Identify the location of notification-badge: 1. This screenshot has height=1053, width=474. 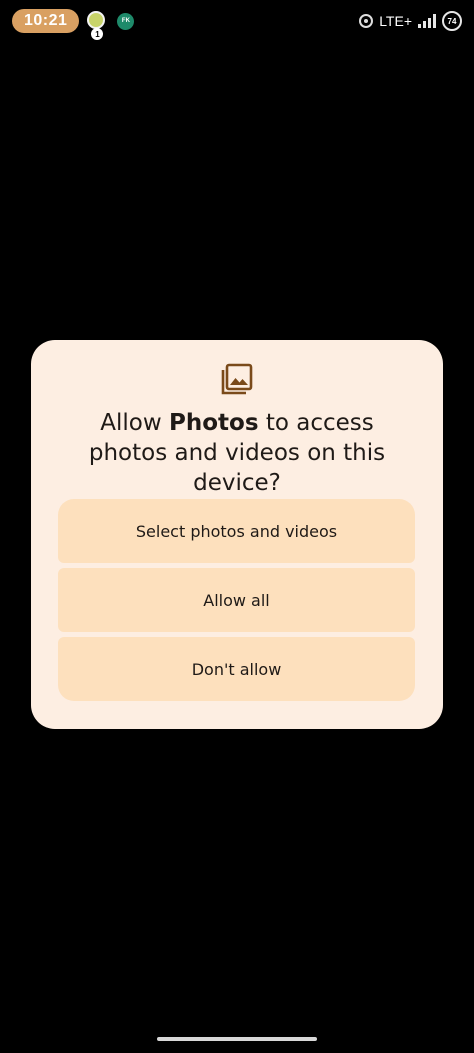
(97, 34).